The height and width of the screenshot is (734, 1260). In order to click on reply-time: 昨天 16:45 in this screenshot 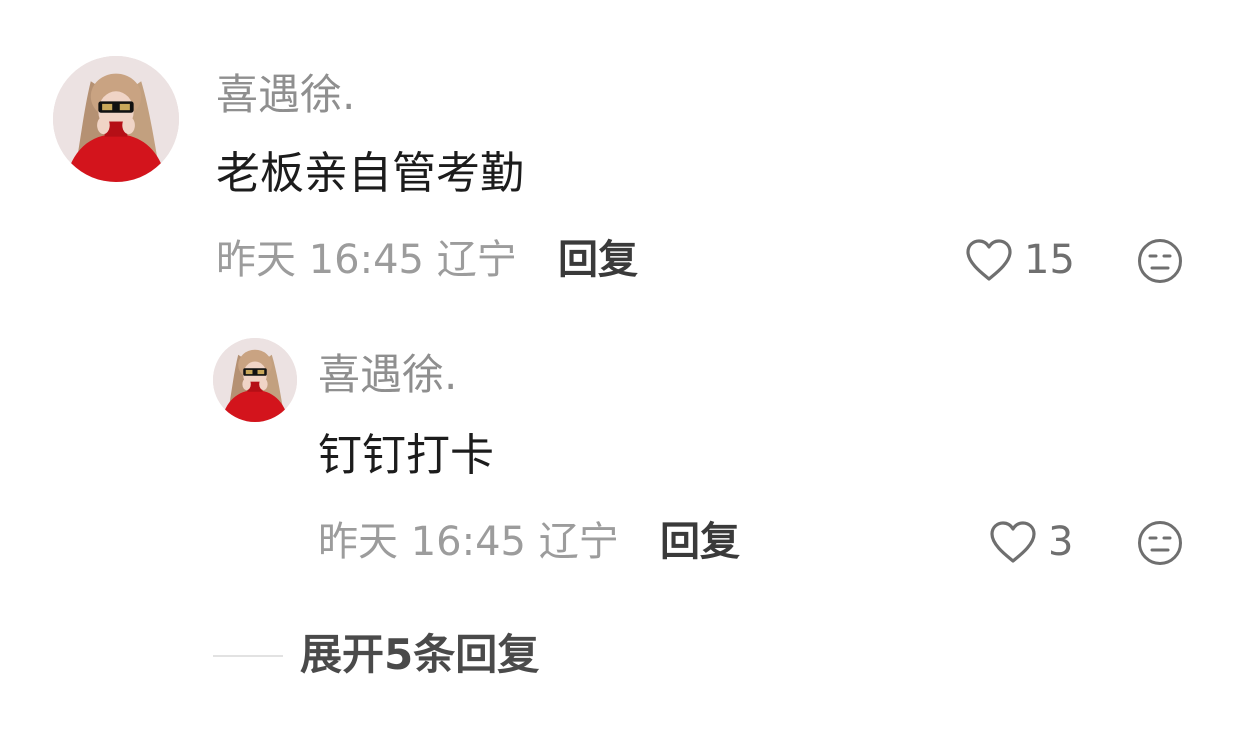, I will do `click(422, 542)`.